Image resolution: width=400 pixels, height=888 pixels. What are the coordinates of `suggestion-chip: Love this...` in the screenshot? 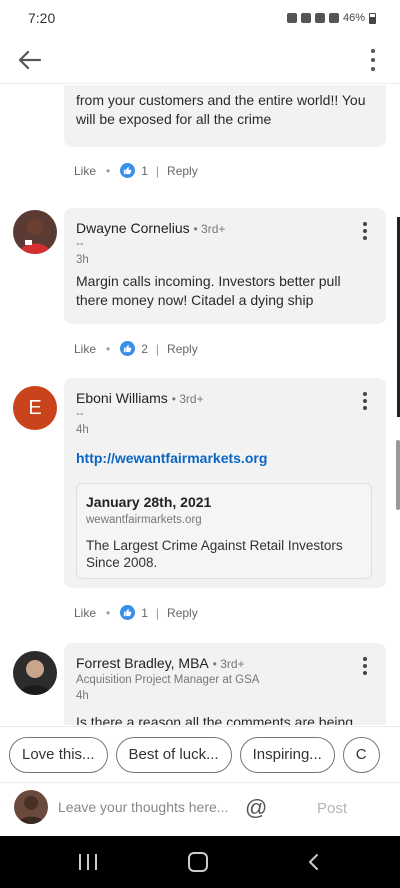 It's located at (58, 754).